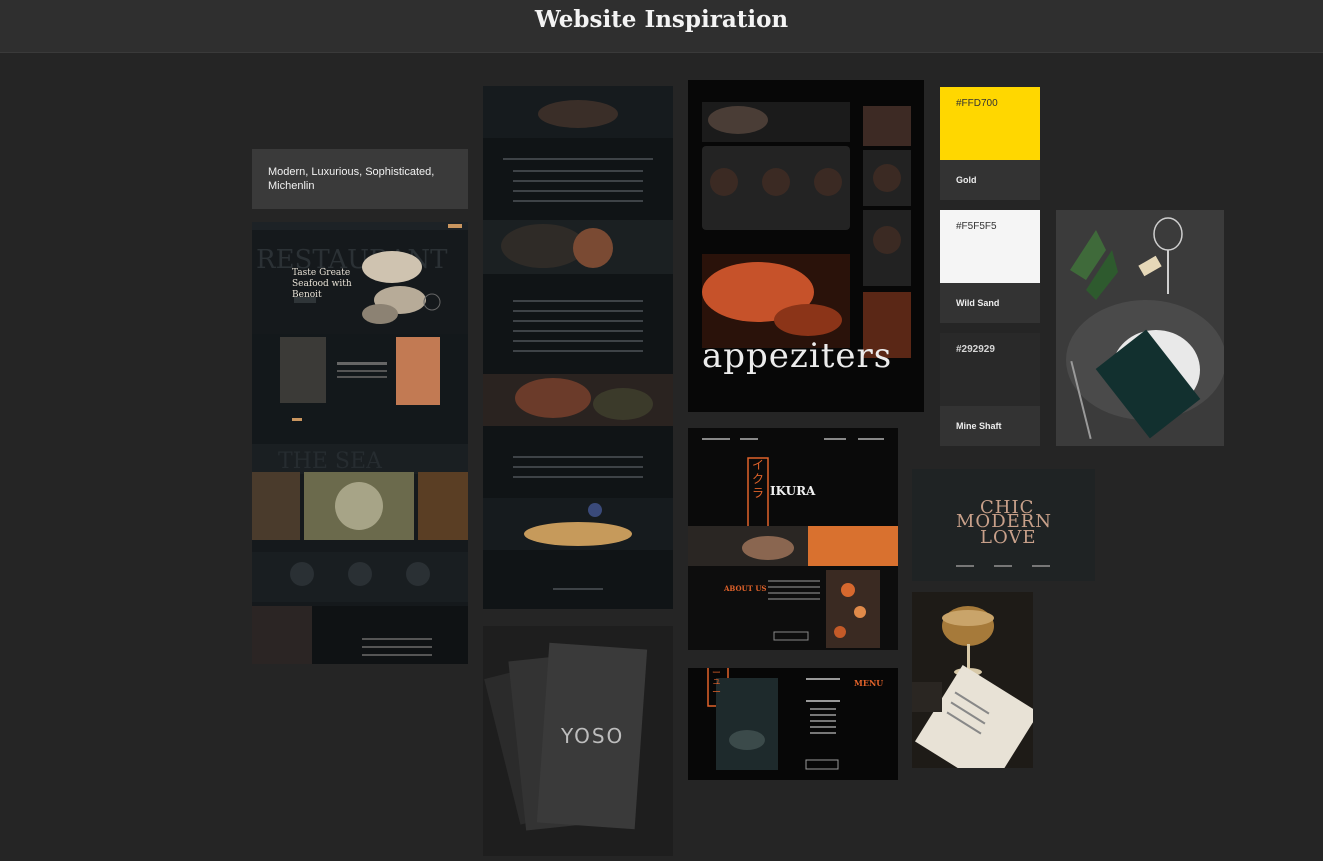 The height and width of the screenshot is (861, 1323). Describe the element at coordinates (661, 19) in the screenshot. I see `page-title: Website Inspiration` at that location.